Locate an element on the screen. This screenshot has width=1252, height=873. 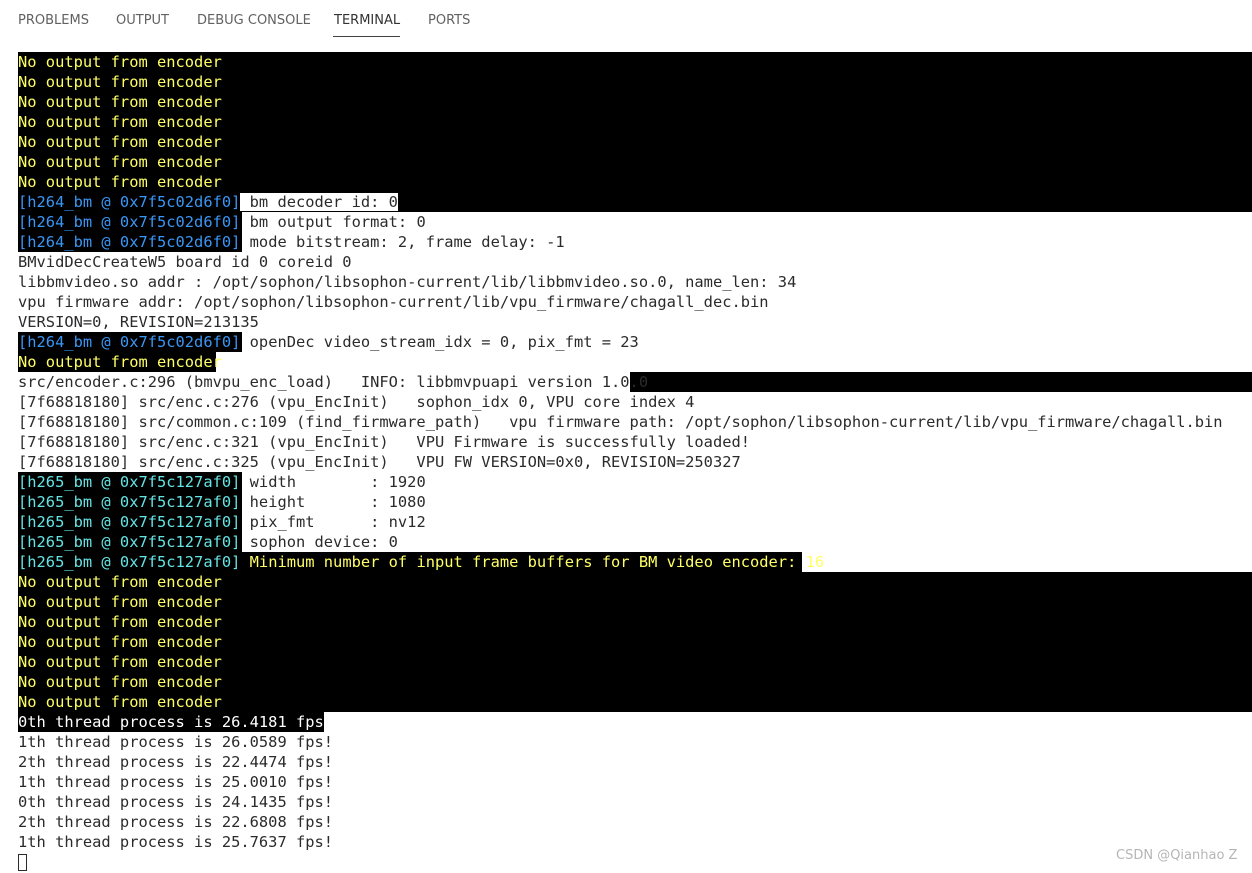
terminal-line: 2th thread process is 22.6808 fps! is located at coordinates (176, 822).